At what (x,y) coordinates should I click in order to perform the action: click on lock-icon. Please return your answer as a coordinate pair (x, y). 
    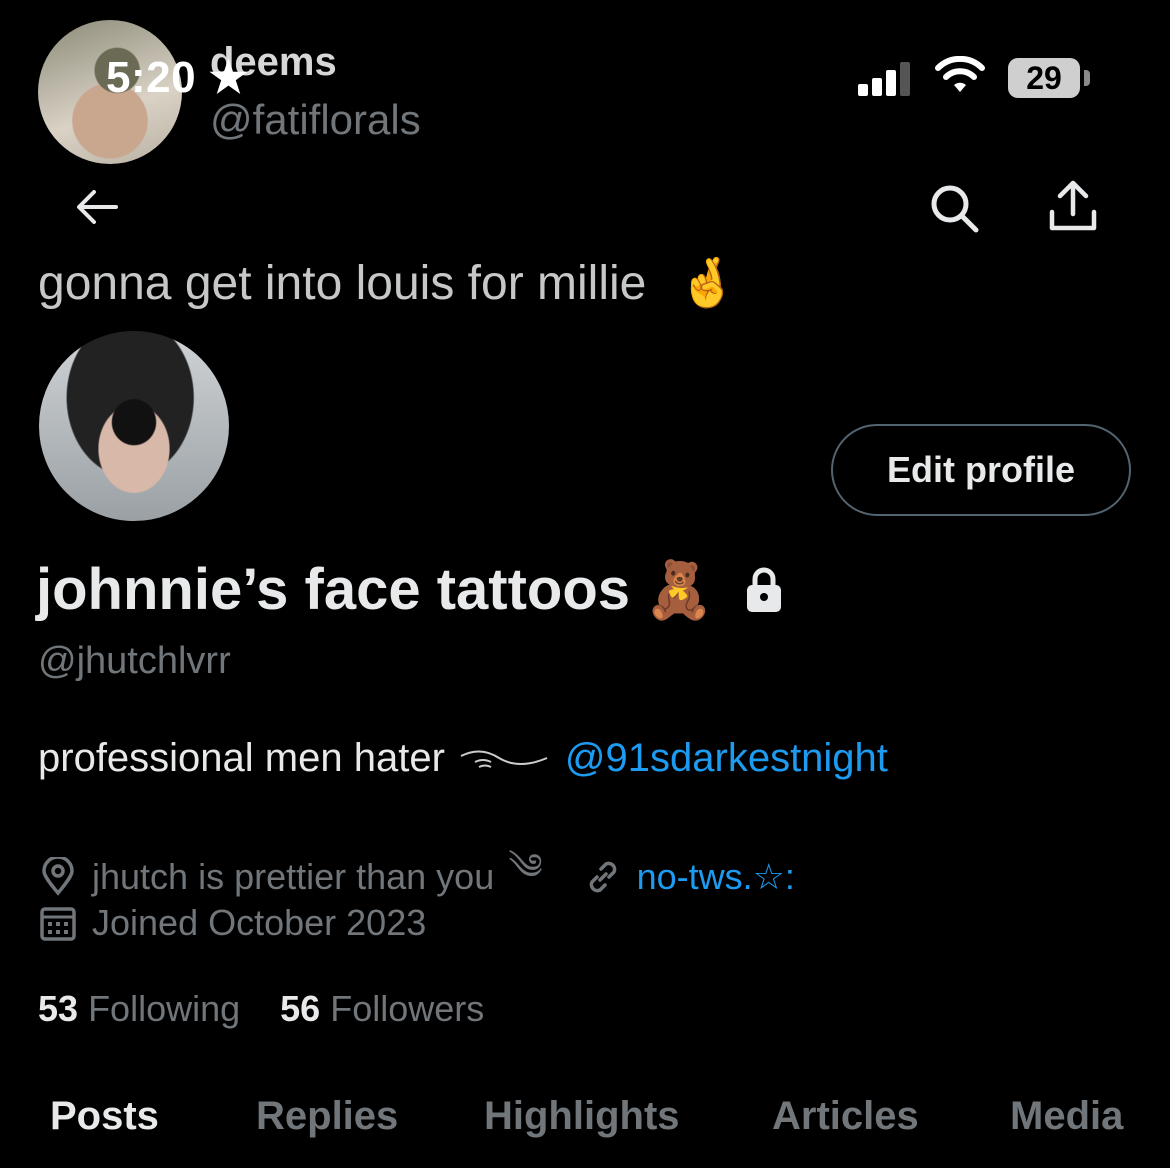
    Looking at the image, I should click on (763, 589).